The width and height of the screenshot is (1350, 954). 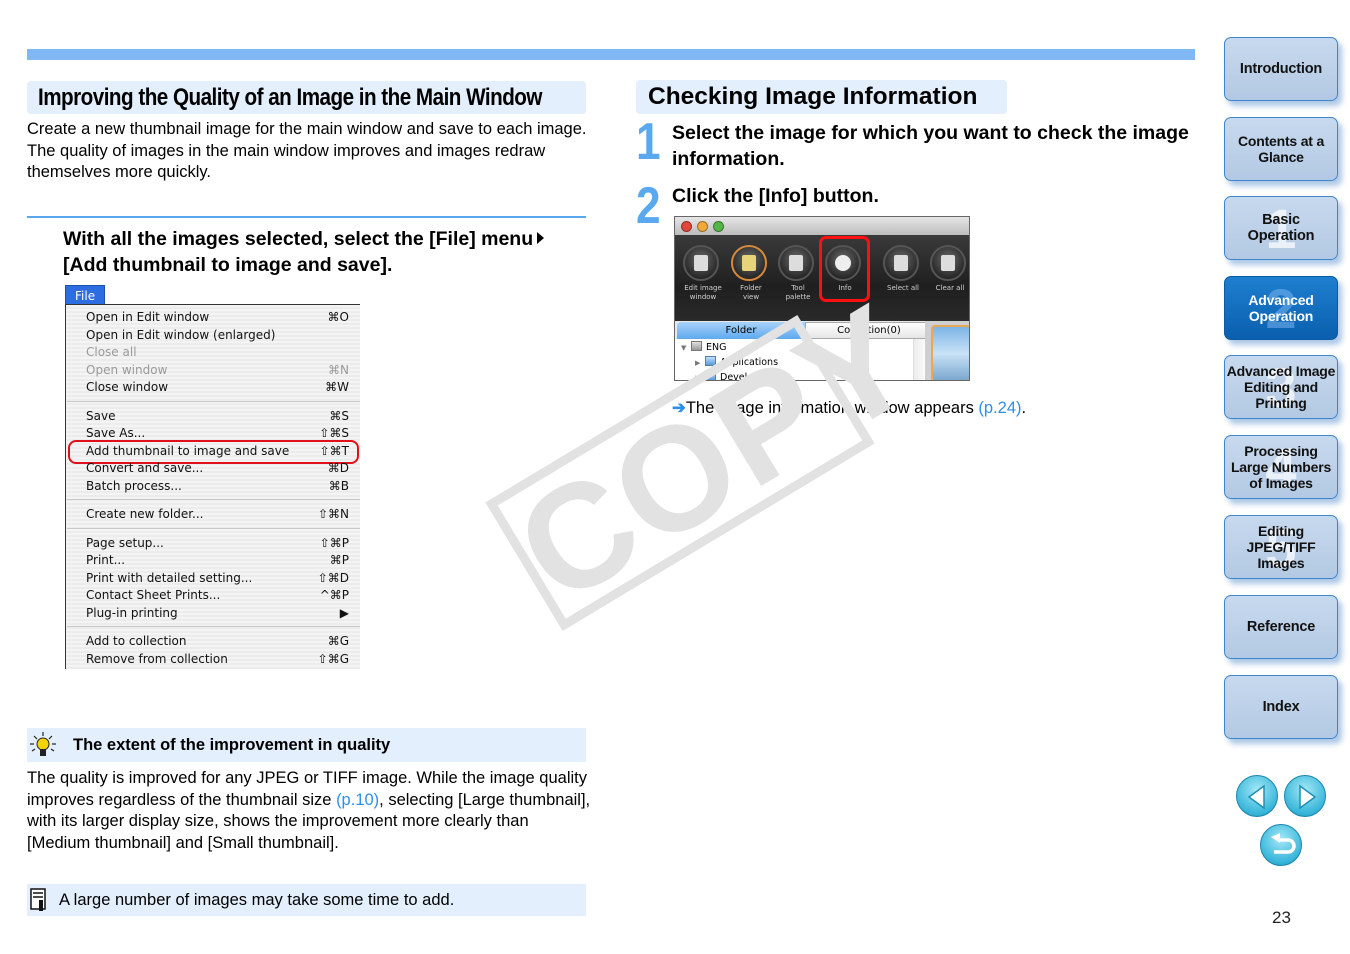 I want to click on nav-label: Introduction, so click(x=1281, y=69).